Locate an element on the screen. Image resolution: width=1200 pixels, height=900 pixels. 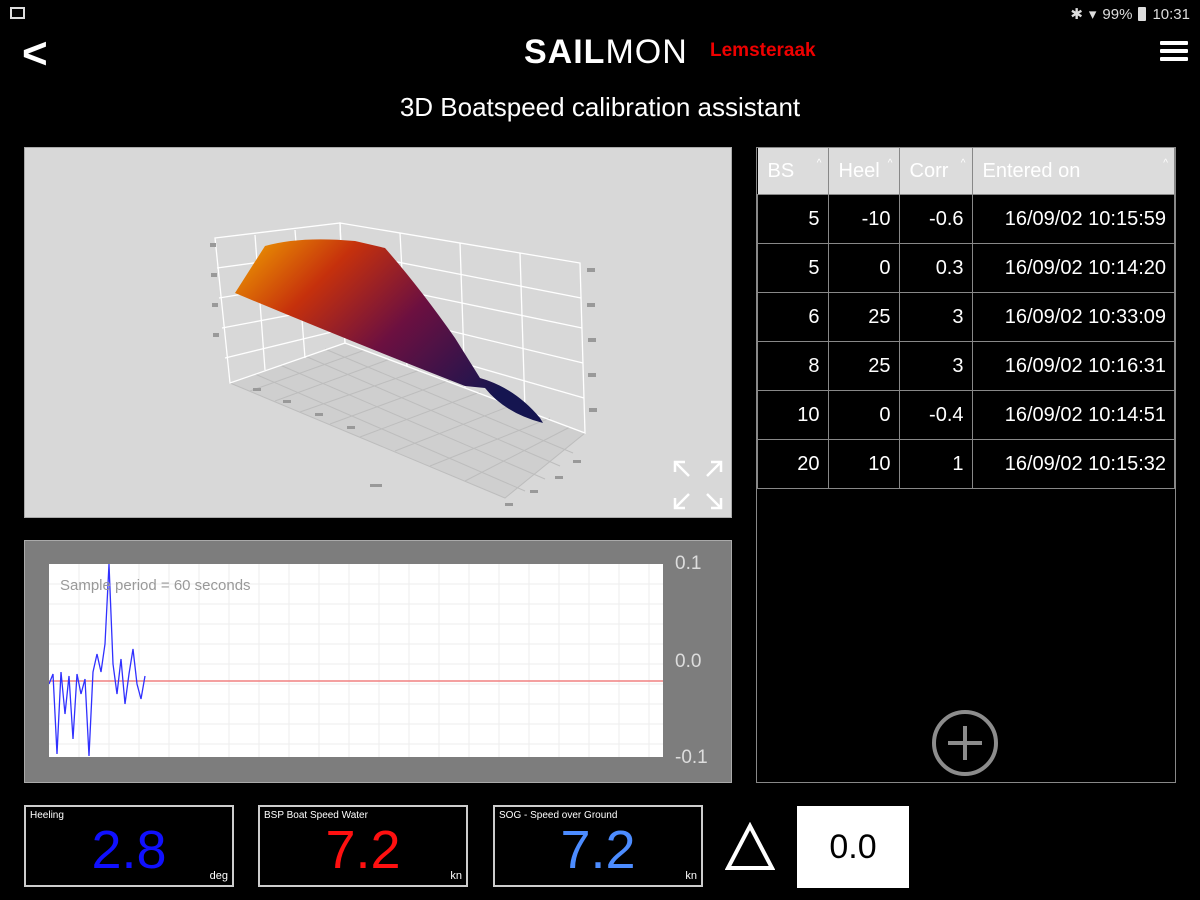
cell-heel: 10 is located at coordinates (863, 464).